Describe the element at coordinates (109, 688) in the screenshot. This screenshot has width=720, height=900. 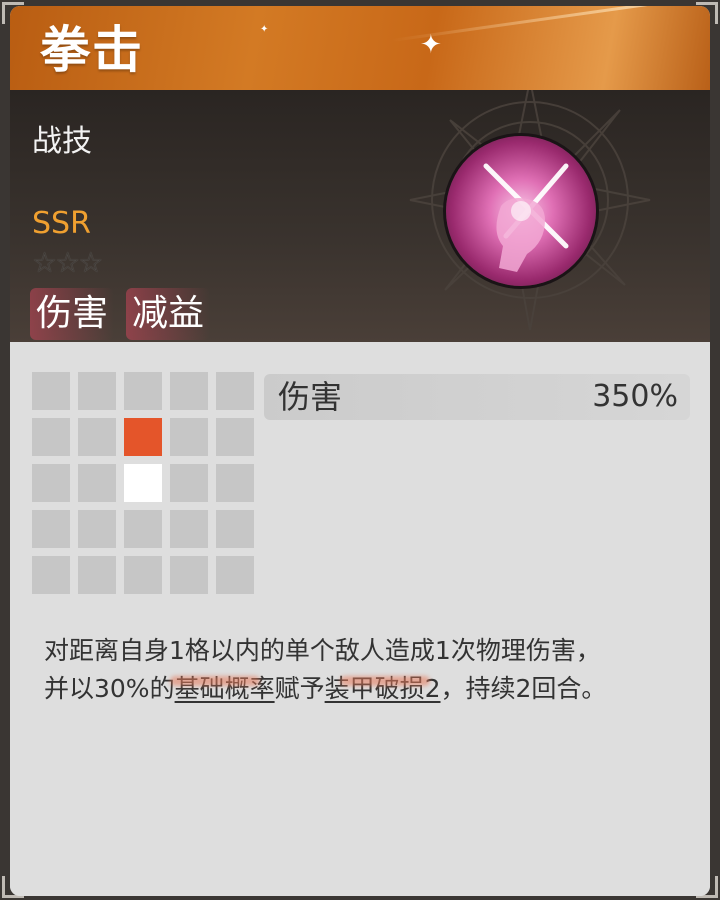
I see `description-text: 并以30%的` at that location.